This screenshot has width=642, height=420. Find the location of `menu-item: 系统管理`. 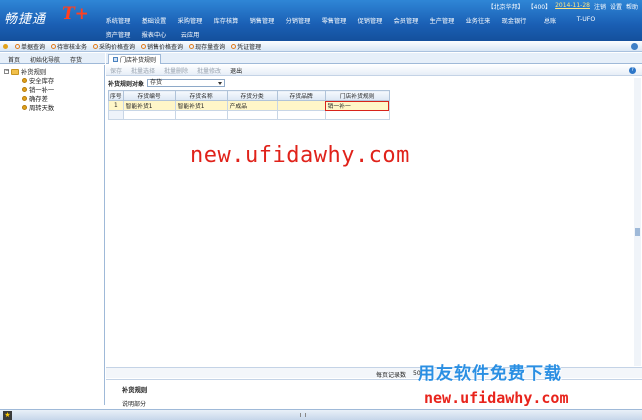

menu-item: 系统管理 is located at coordinates (118, 20).